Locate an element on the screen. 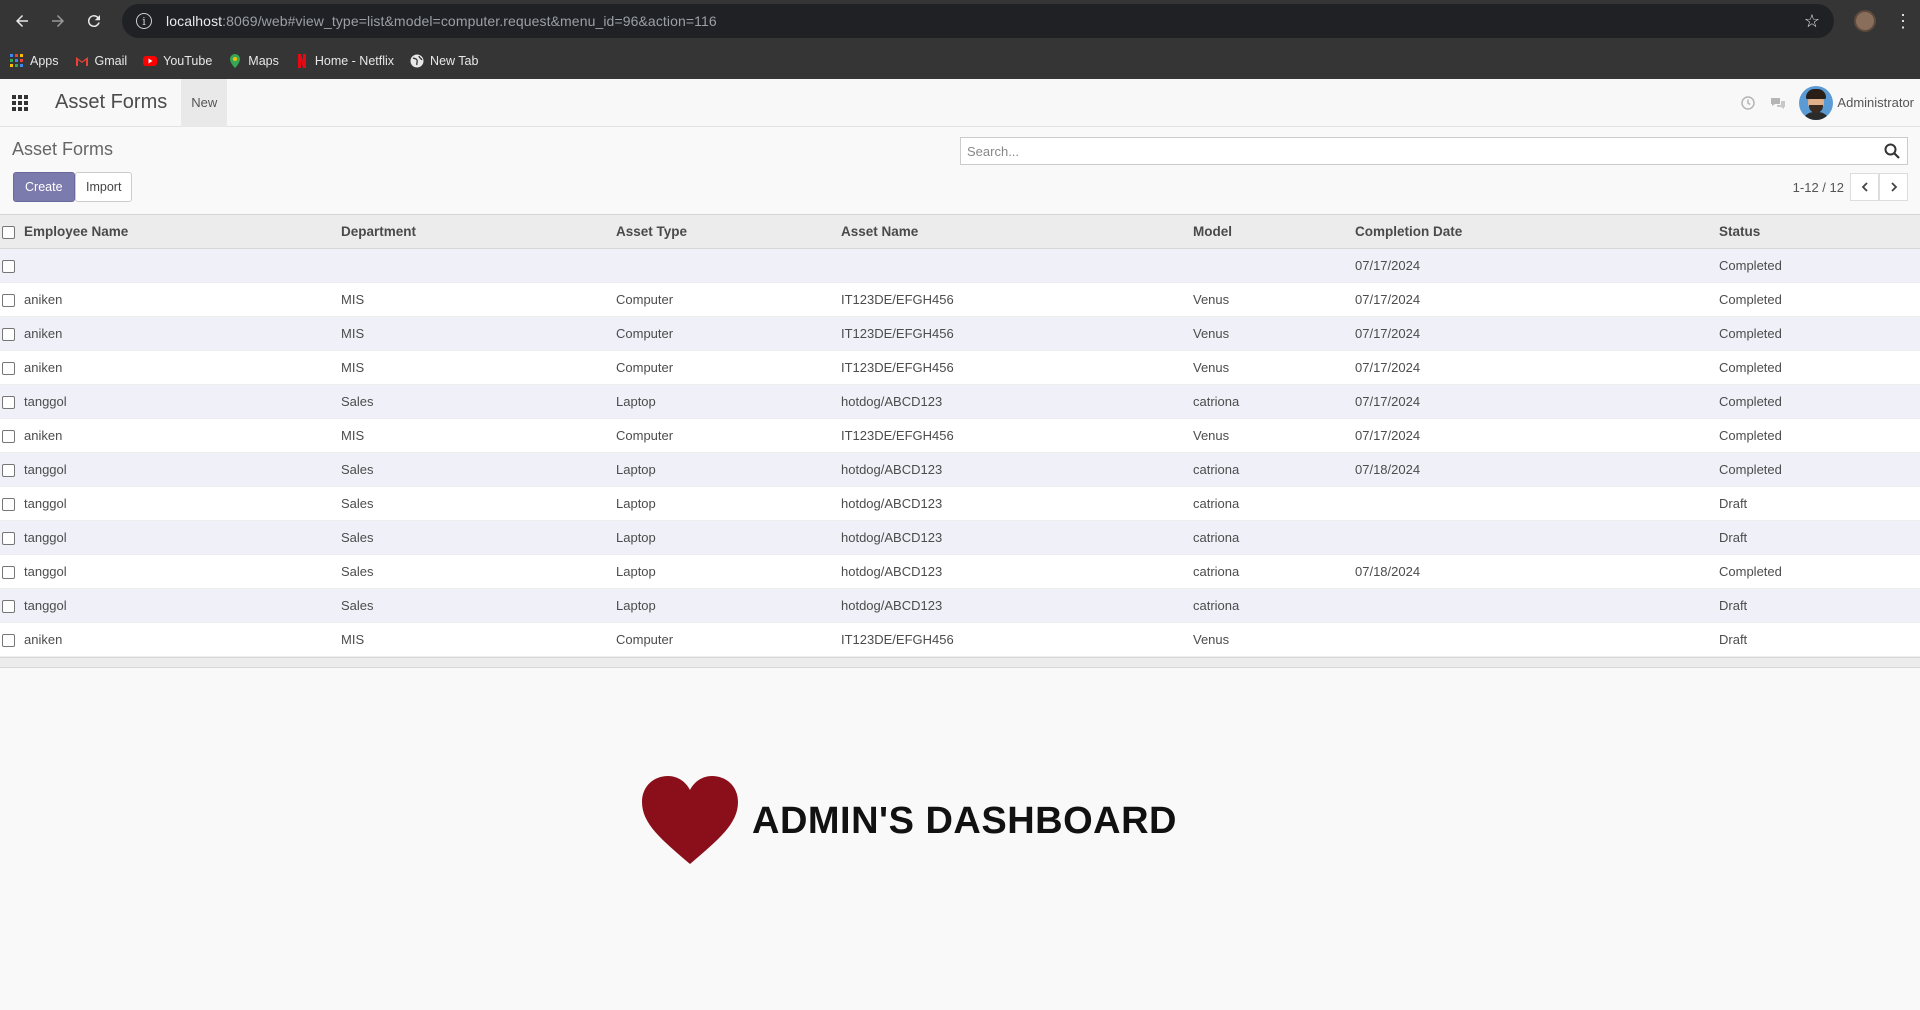  reload-icon is located at coordinates (93, 21).